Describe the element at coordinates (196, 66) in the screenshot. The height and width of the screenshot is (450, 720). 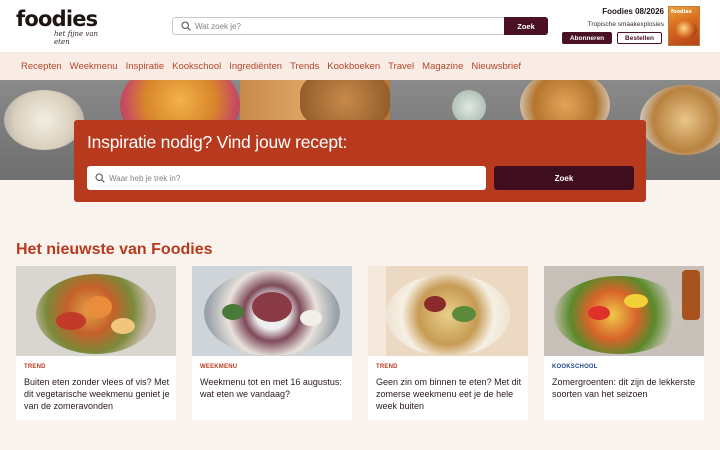
I see `nav-item-kookschool: Kookschool` at that location.